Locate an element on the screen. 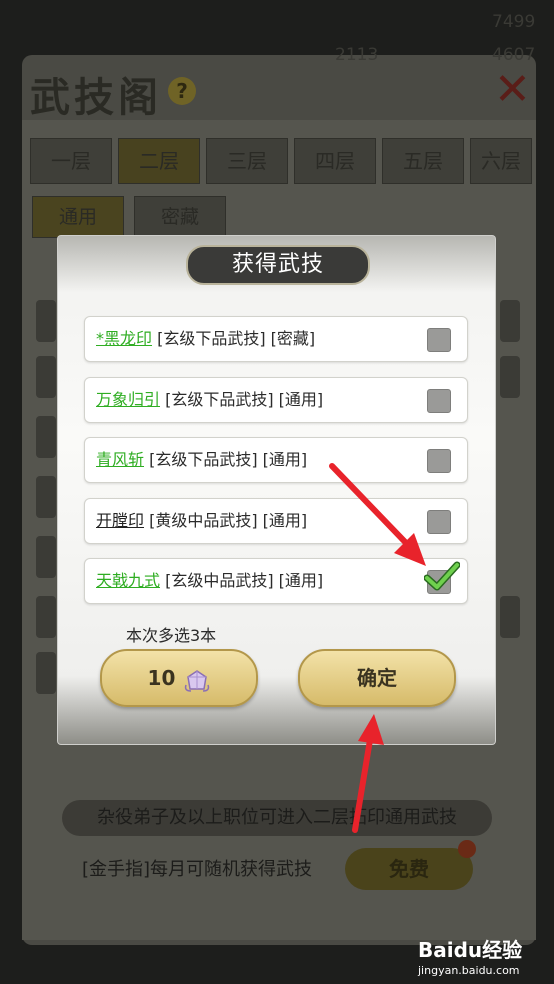  free-button: 免费 is located at coordinates (409, 869).